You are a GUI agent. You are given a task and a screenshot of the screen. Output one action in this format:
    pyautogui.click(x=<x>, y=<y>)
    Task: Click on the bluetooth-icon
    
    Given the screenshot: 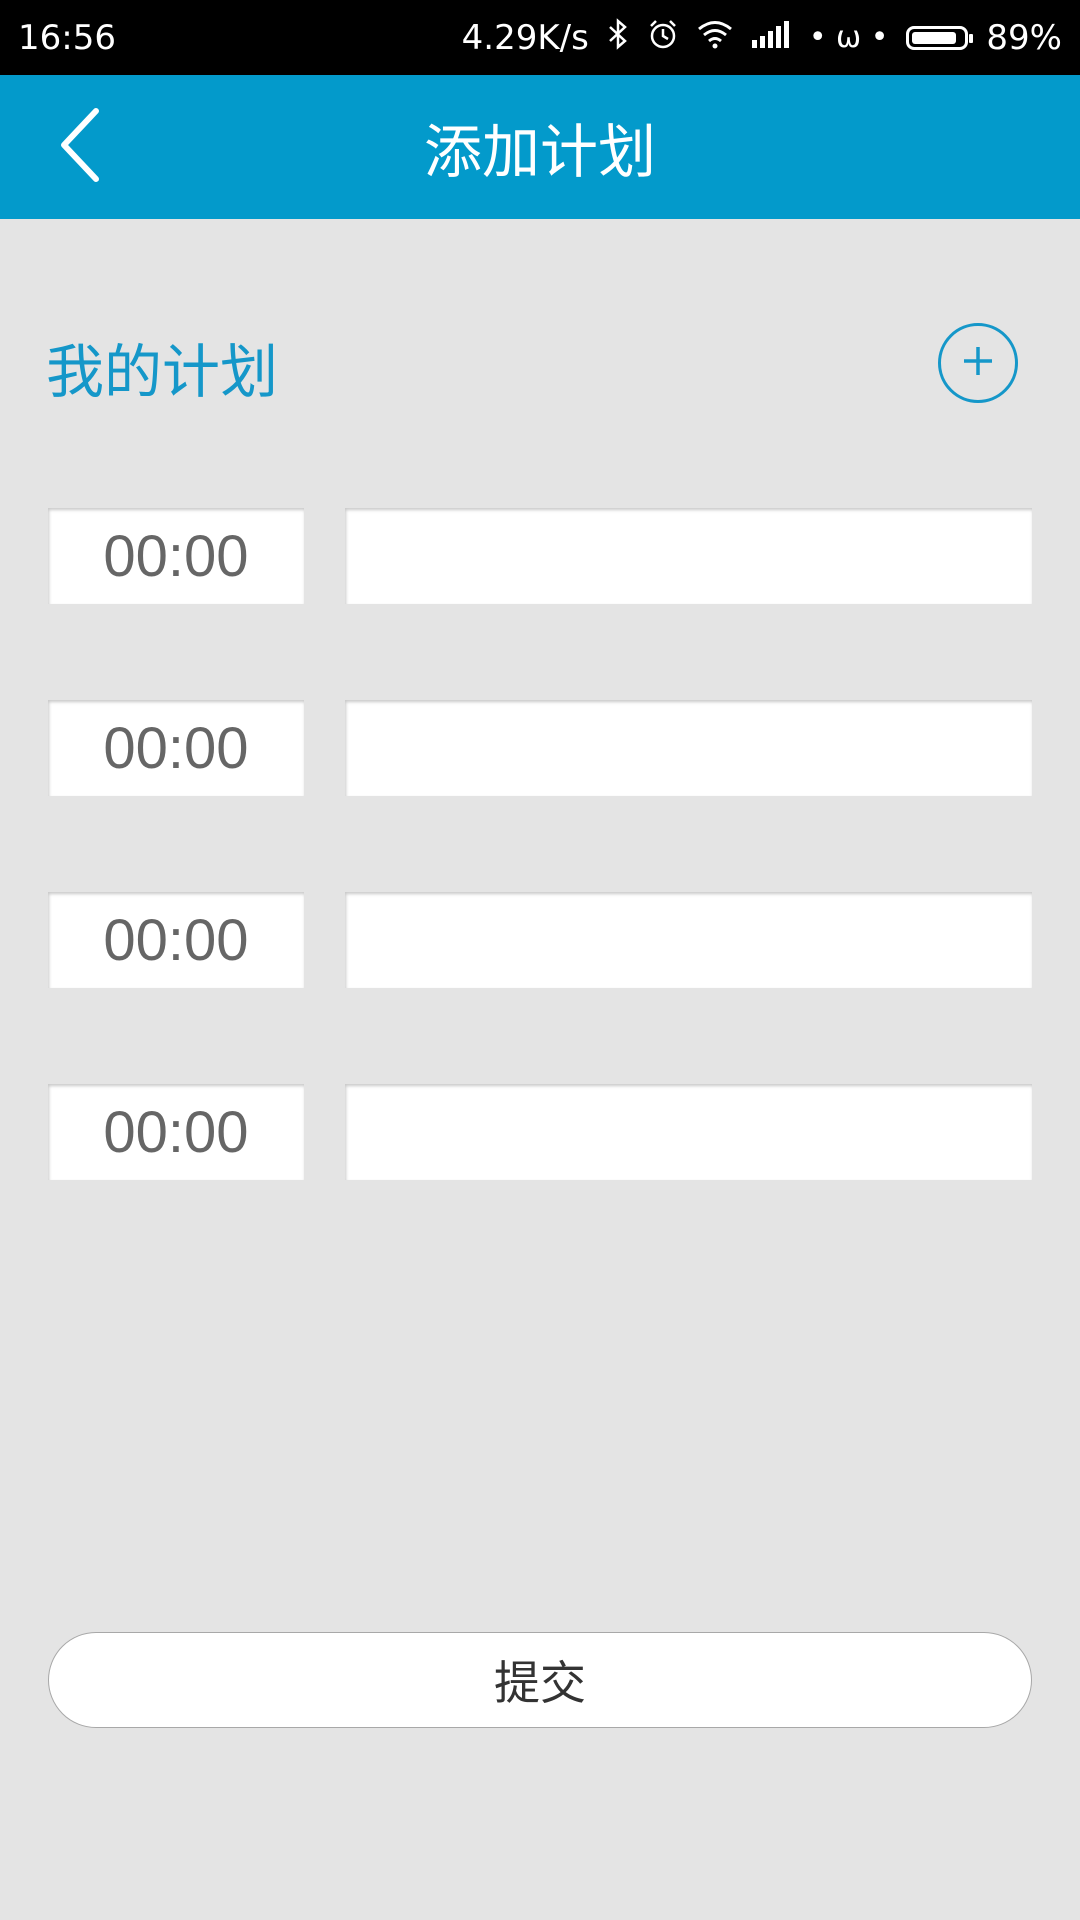 What is the action you would take?
    pyautogui.click(x=618, y=37)
    